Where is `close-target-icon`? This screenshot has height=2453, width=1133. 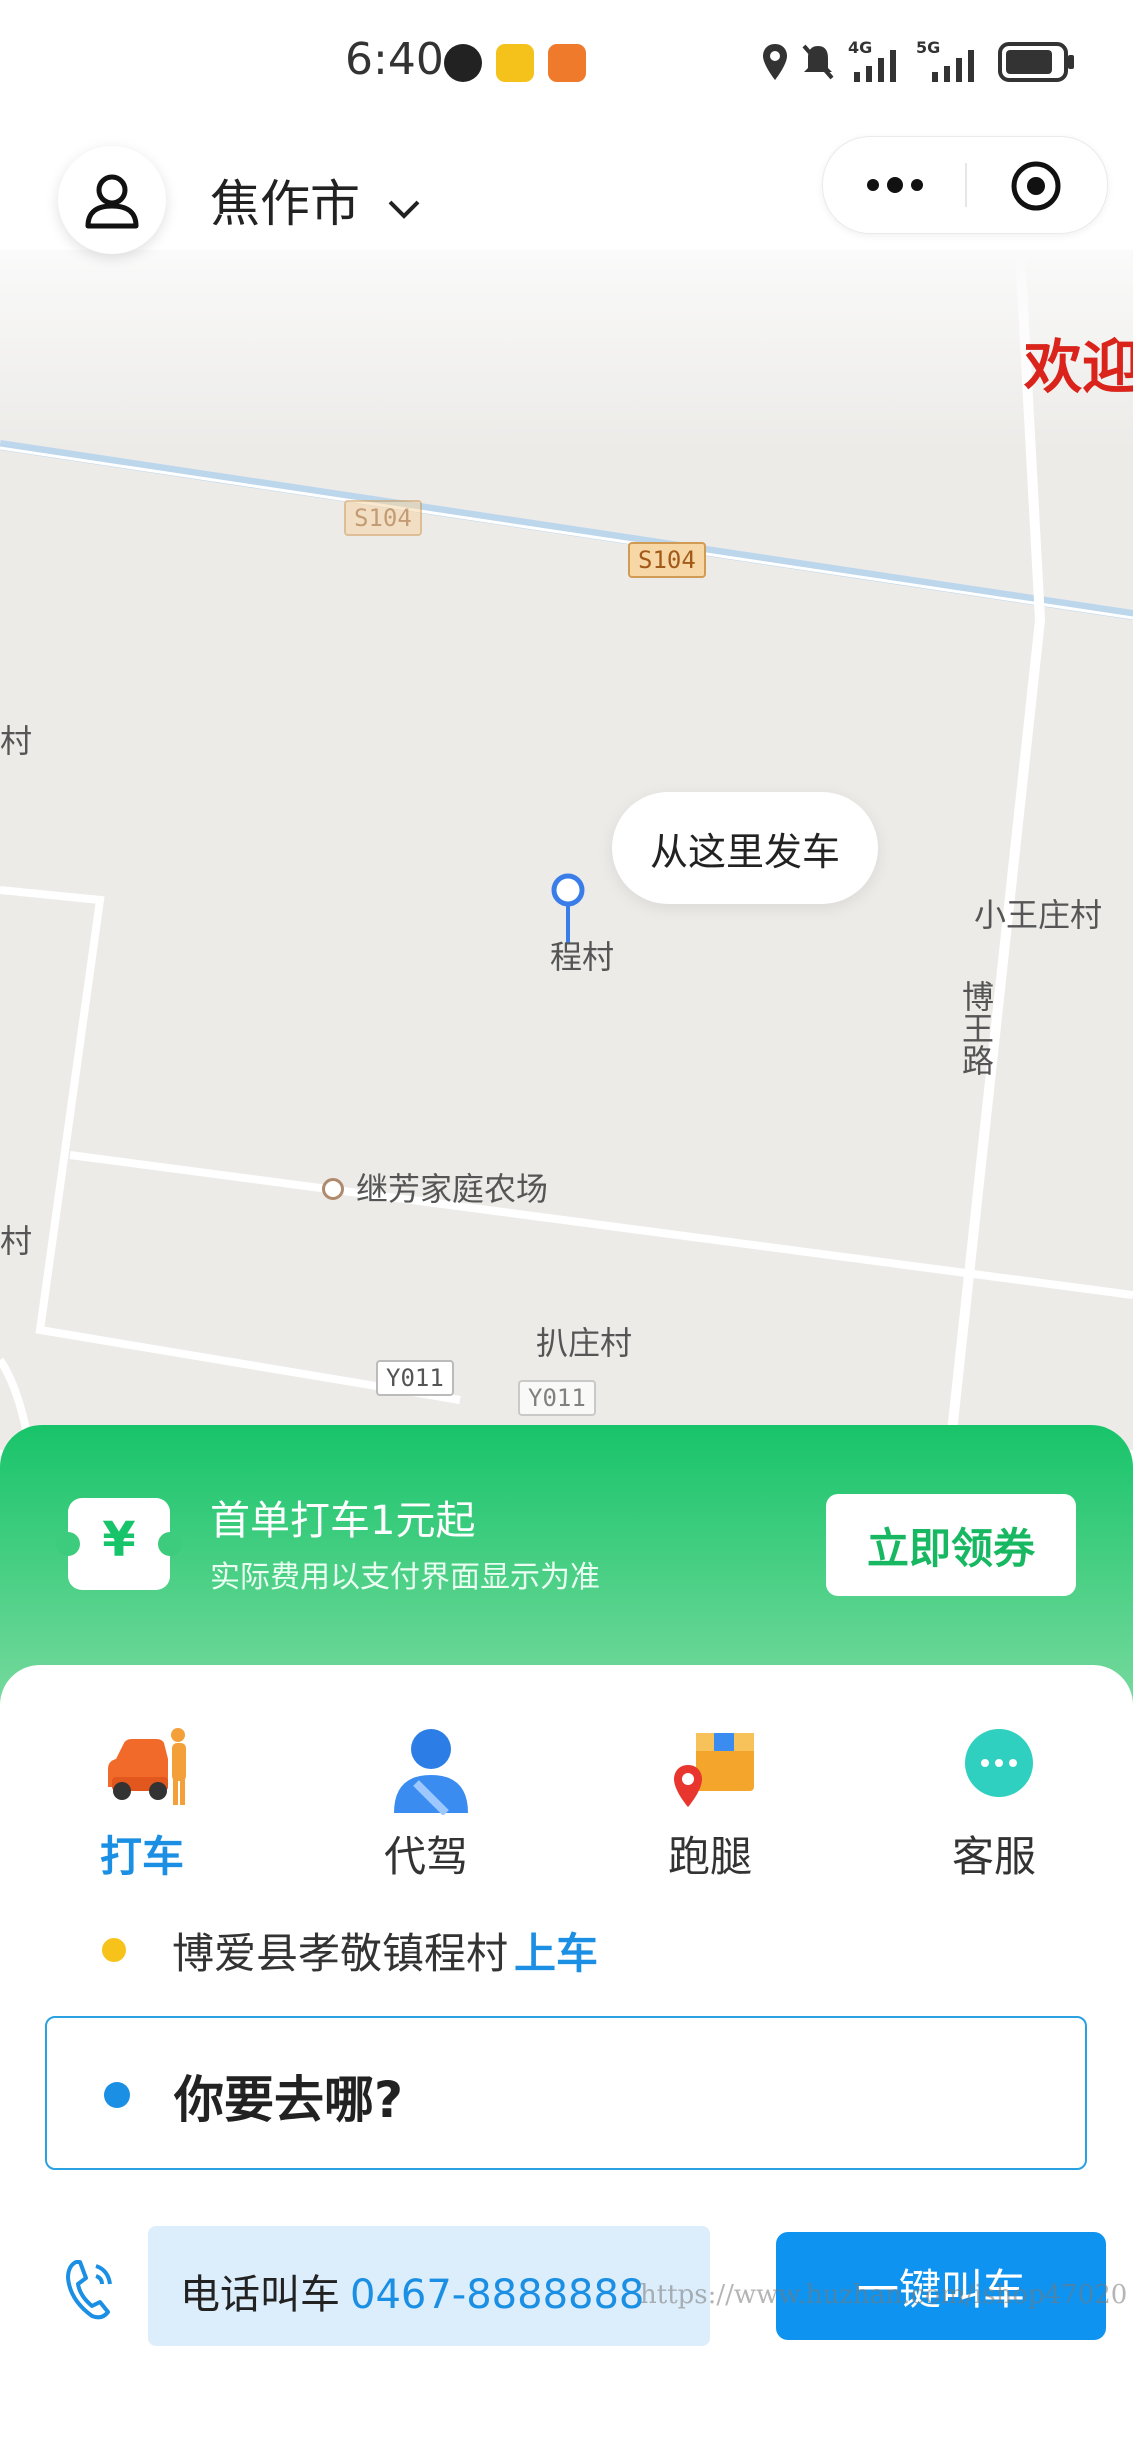 close-target-icon is located at coordinates (1036, 186).